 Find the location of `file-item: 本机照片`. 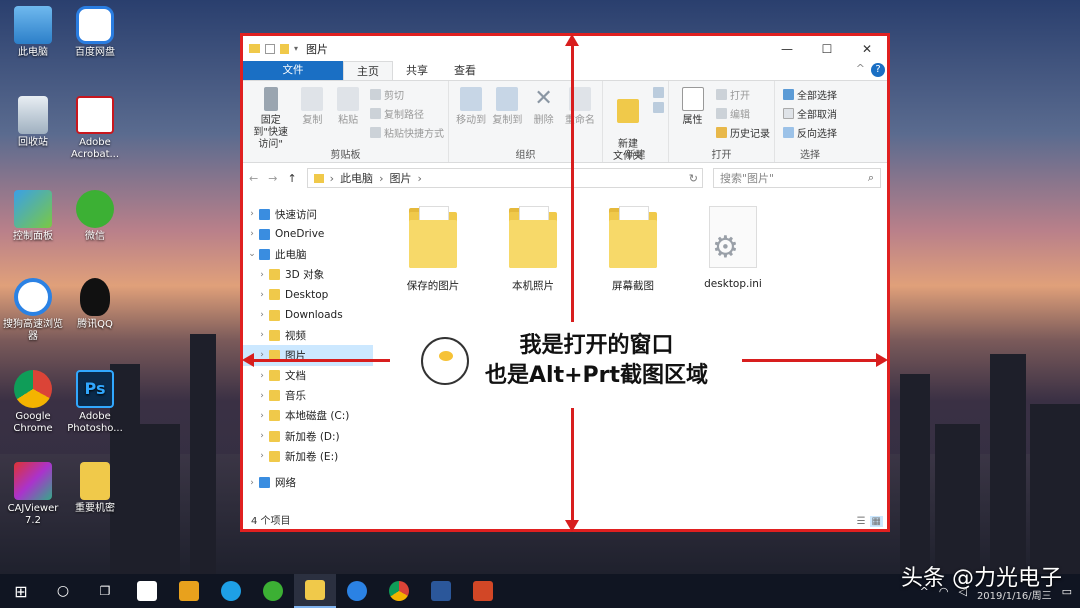

file-item: 本机照片 is located at coordinates (533, 249).